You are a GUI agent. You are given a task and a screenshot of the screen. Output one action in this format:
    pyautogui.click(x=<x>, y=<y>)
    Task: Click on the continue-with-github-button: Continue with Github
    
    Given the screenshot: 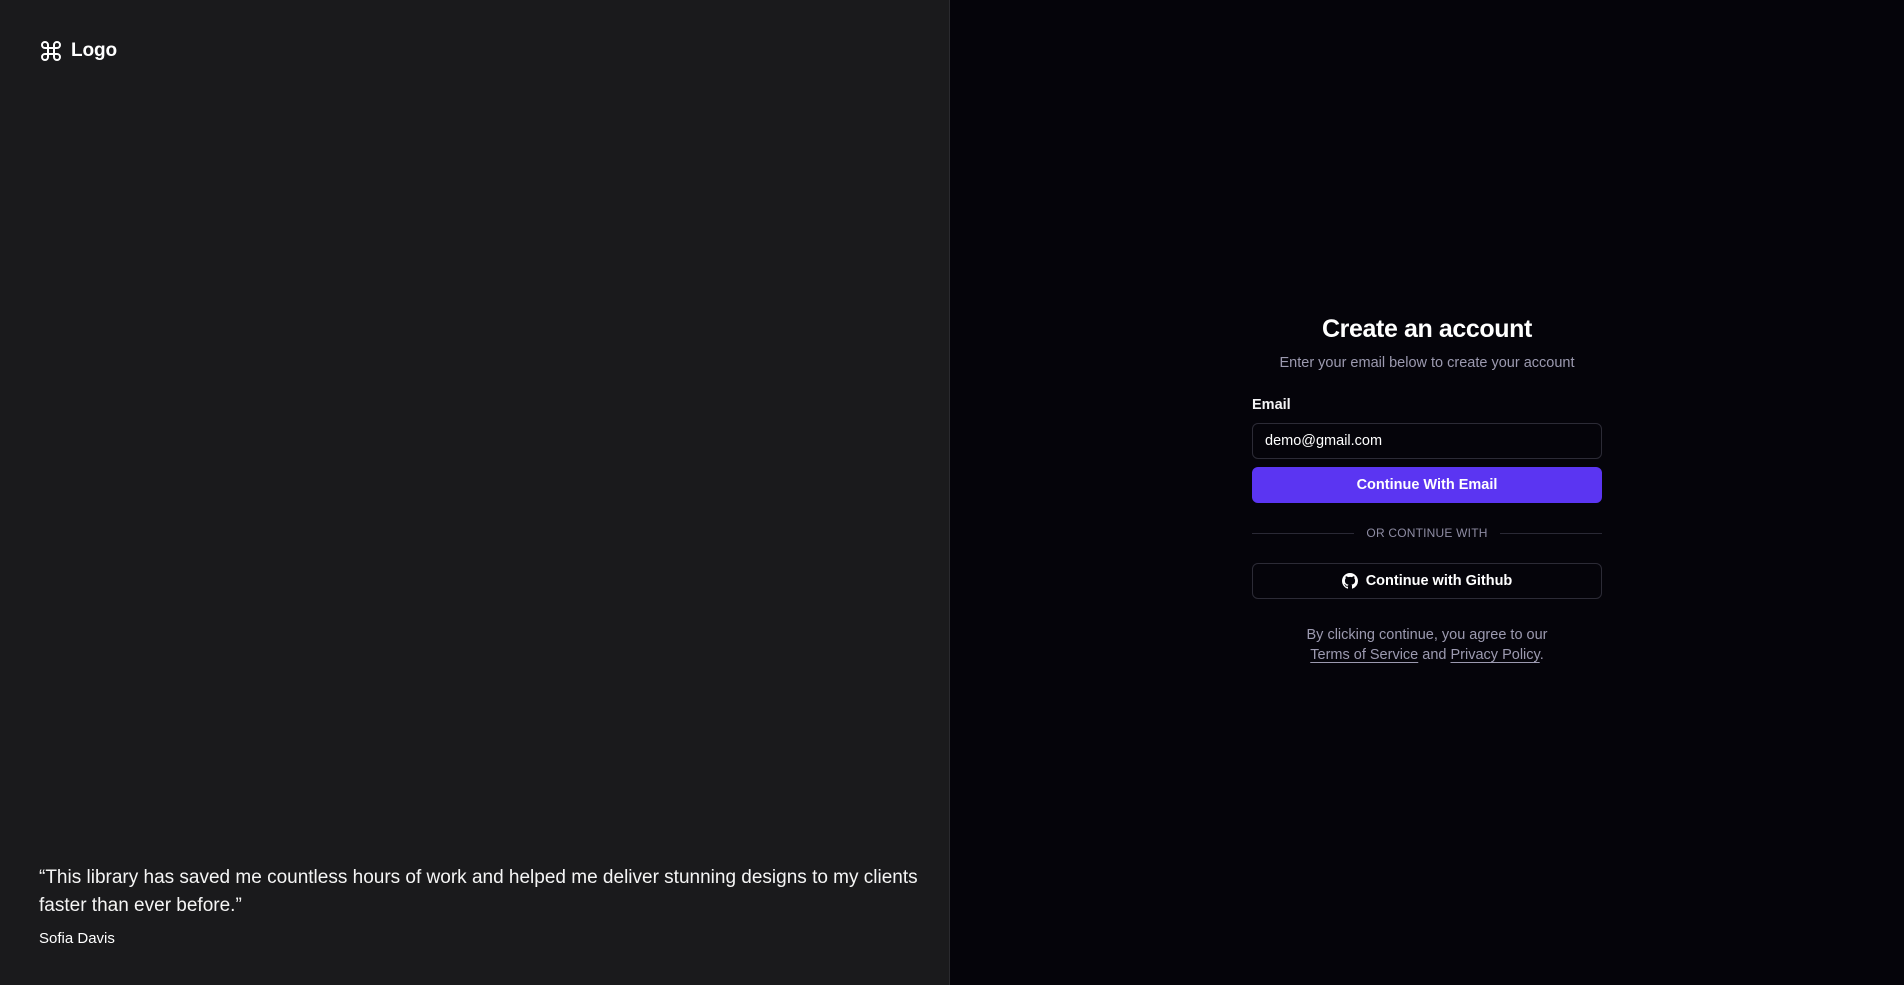 What is the action you would take?
    pyautogui.click(x=1427, y=581)
    